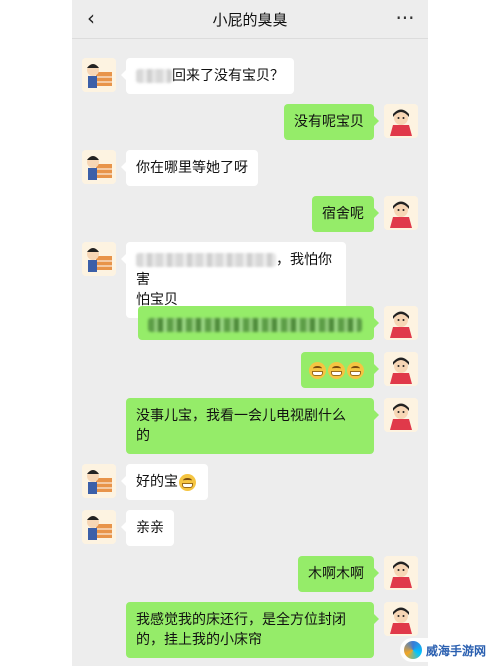 The width and height of the screenshot is (500, 666). I want to click on site-watermark: 威海手游网, so click(446, 650).